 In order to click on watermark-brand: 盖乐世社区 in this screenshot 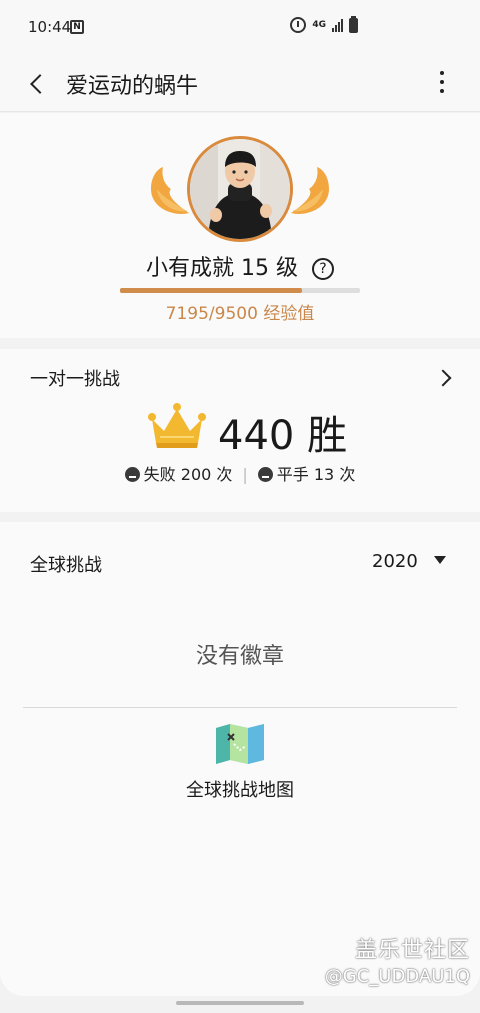, I will do `click(412, 950)`.